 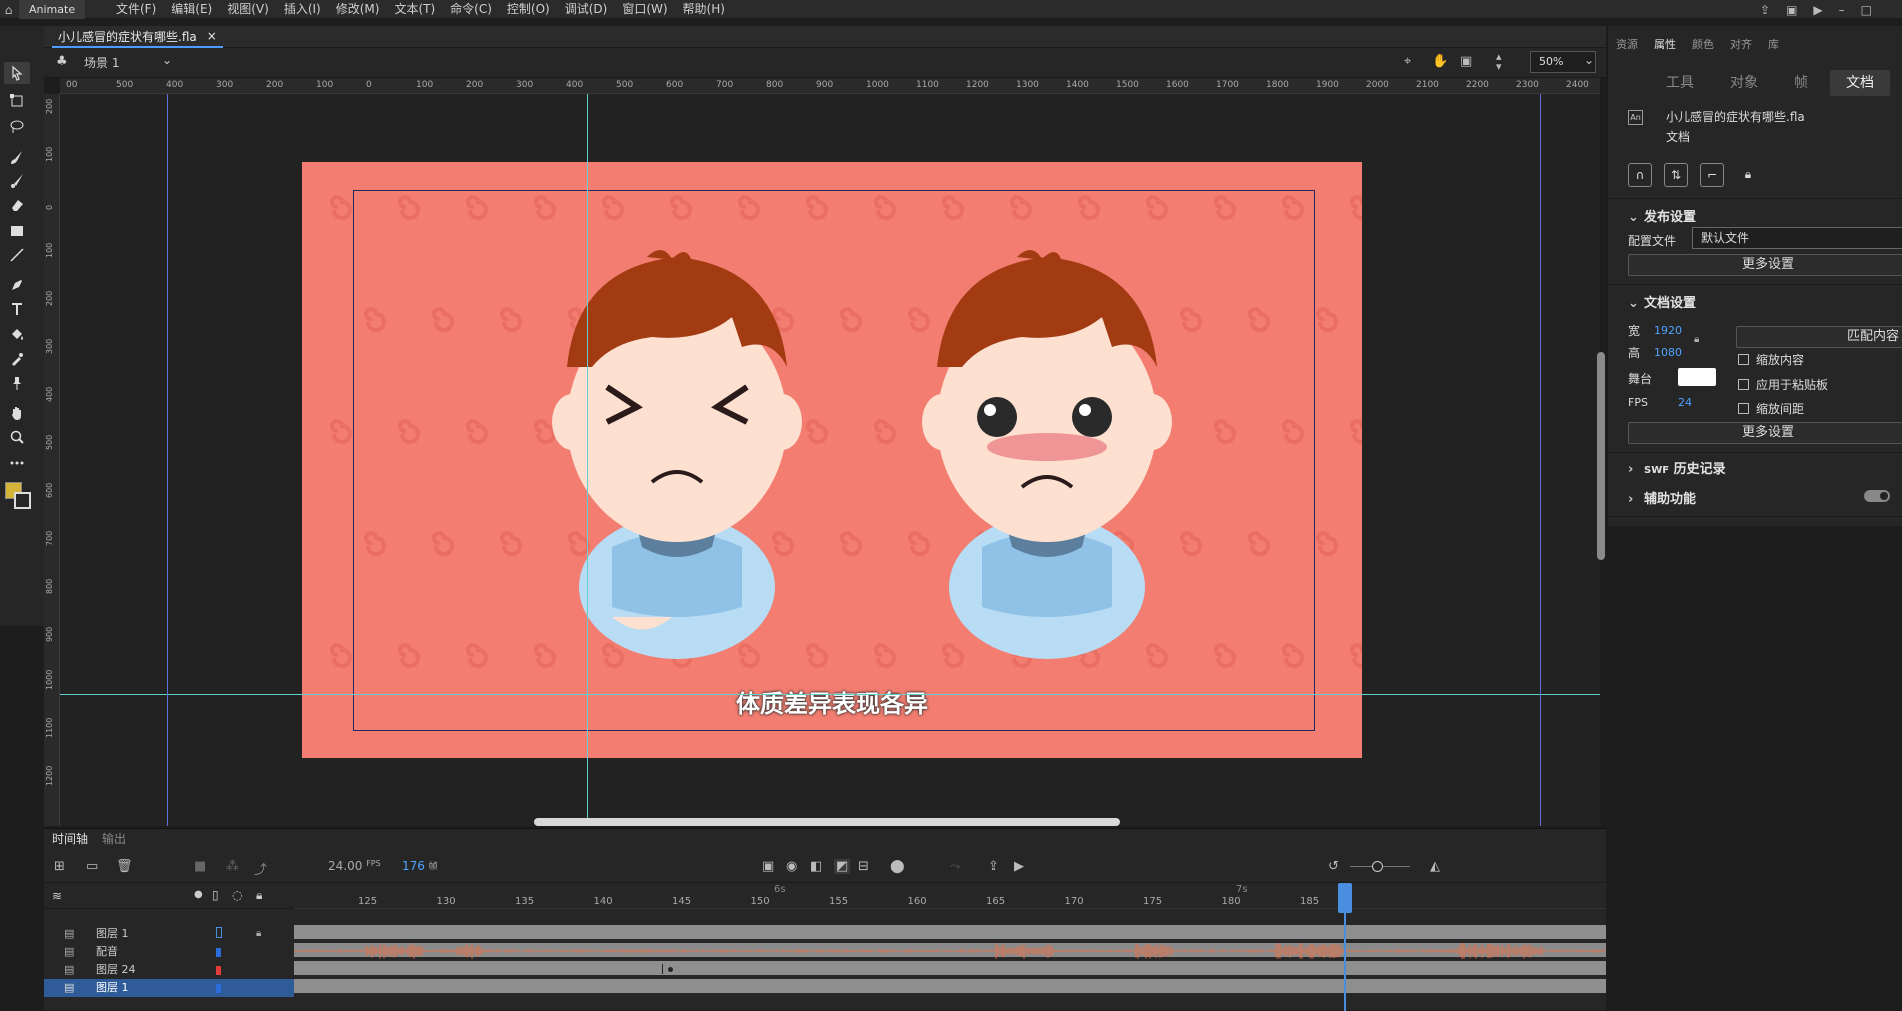 What do you see at coordinates (1499, 61) in the screenshot?
I see `zoom-stepper-icon: ▴ ▾` at bounding box center [1499, 61].